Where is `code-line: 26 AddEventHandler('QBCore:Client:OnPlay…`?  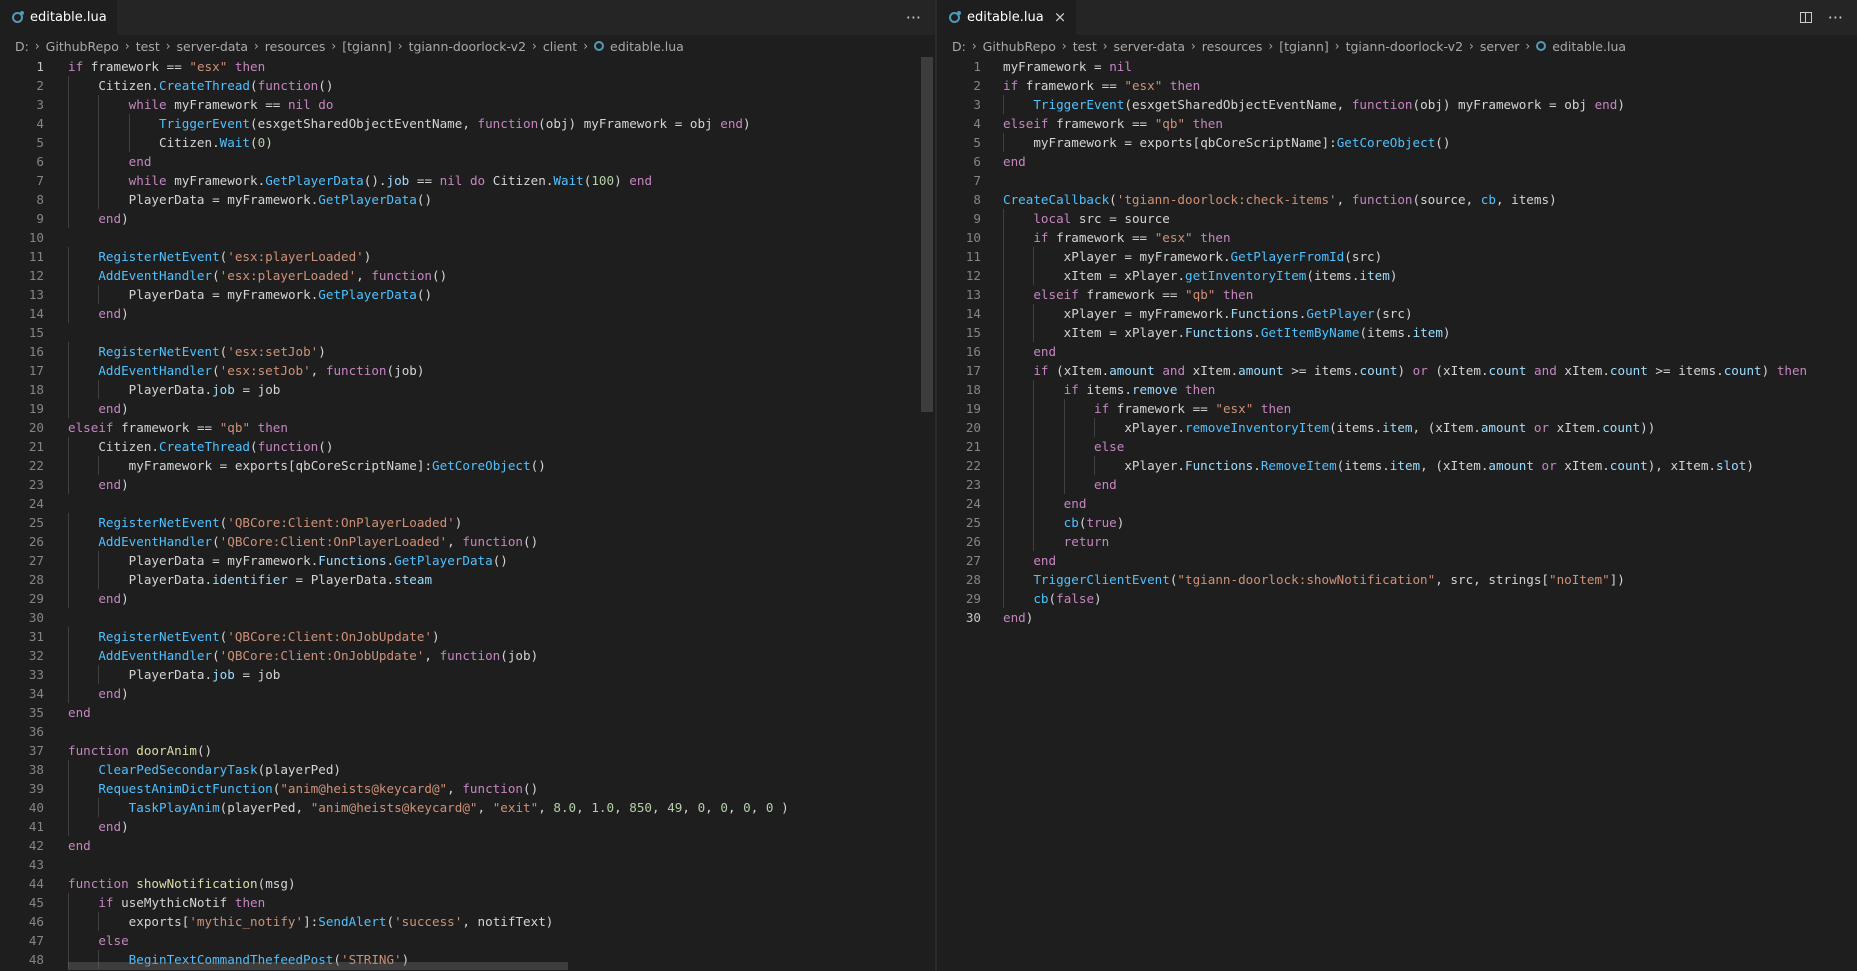 code-line: 26 AddEventHandler('QBCore:Client:OnPlay… is located at coordinates (467, 541).